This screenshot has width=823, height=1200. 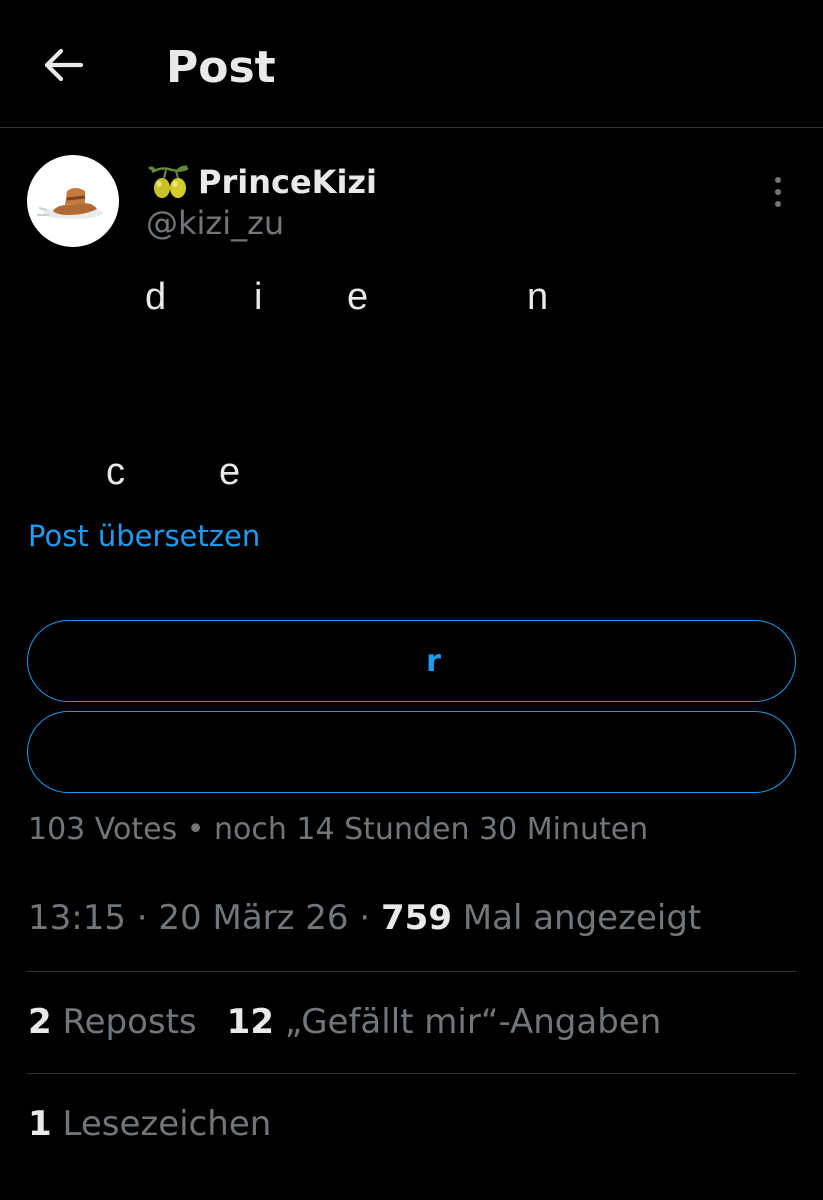 I want to click on post-timestamp-row: 13:15 · 20 März 26 · 759 Mal angezeigt, so click(x=364, y=918).